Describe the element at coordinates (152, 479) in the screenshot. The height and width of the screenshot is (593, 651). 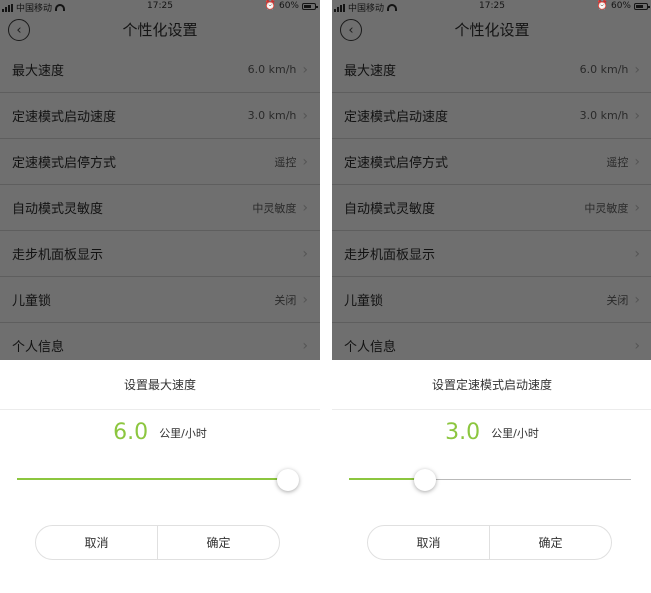
I see `slider-fill` at that location.